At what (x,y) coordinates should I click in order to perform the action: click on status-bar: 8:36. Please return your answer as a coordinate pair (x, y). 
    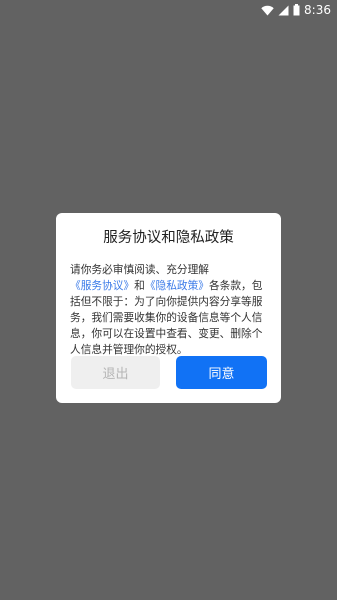
    Looking at the image, I should click on (168, 10).